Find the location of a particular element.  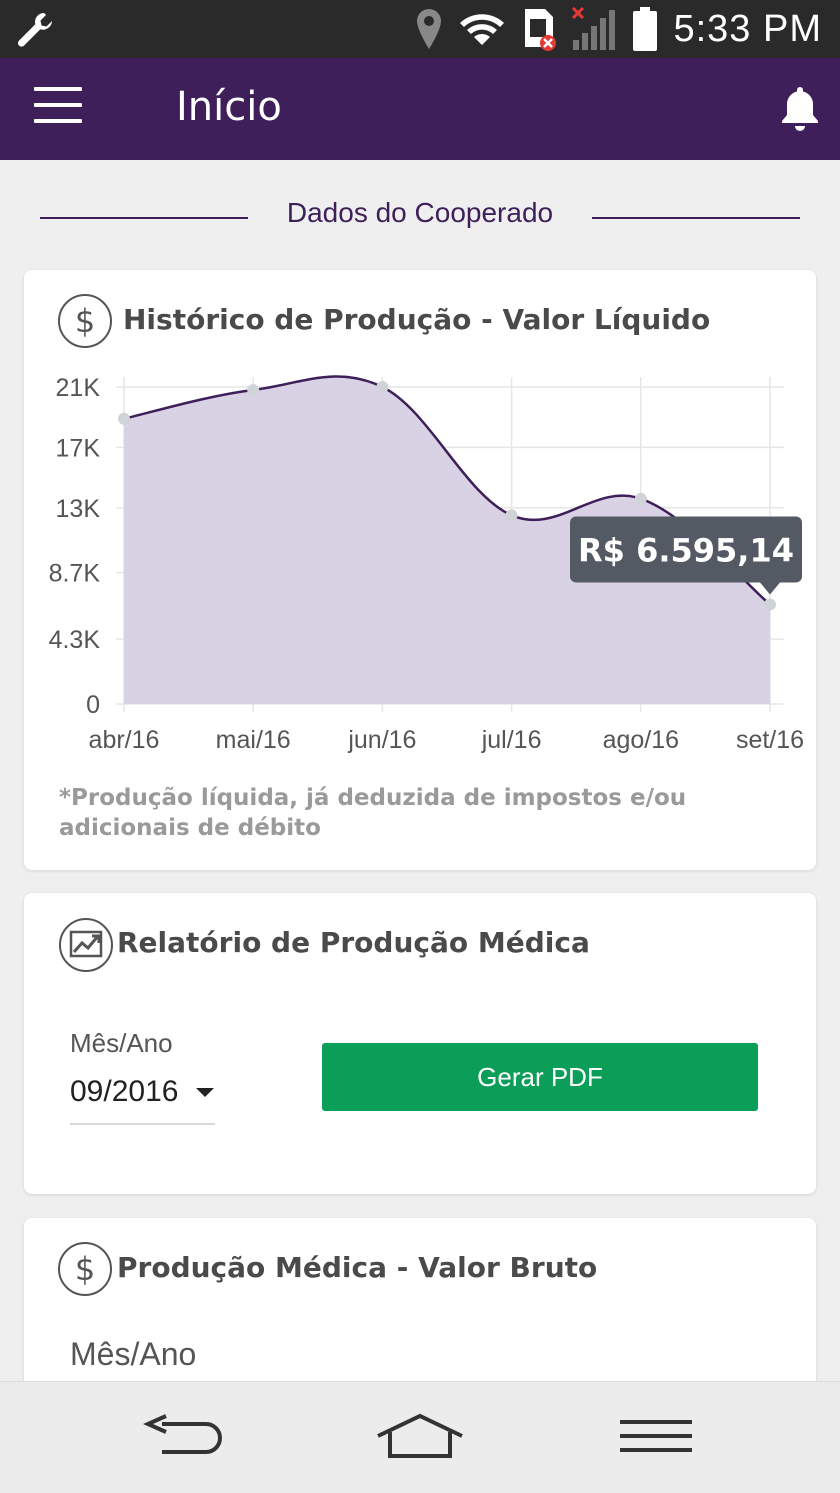

x-tick-label: set/16 is located at coordinates (770, 740).